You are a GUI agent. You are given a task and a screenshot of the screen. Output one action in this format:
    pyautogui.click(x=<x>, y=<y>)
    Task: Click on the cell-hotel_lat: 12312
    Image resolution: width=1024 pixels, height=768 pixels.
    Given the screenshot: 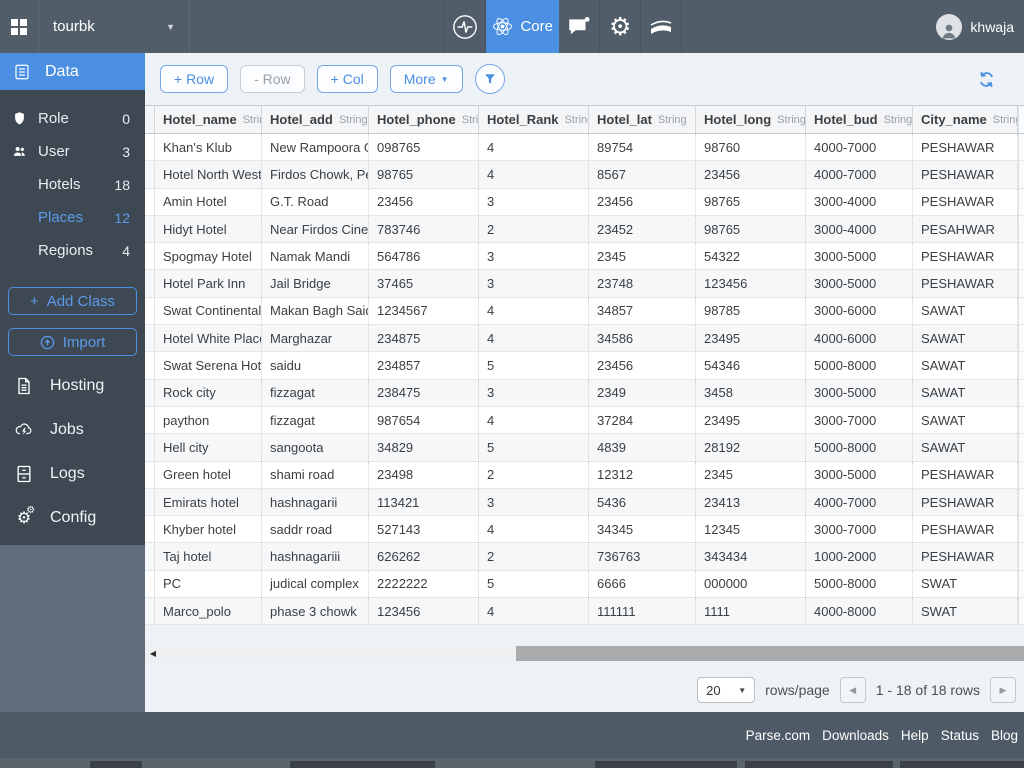 What is the action you would take?
    pyautogui.click(x=642, y=474)
    